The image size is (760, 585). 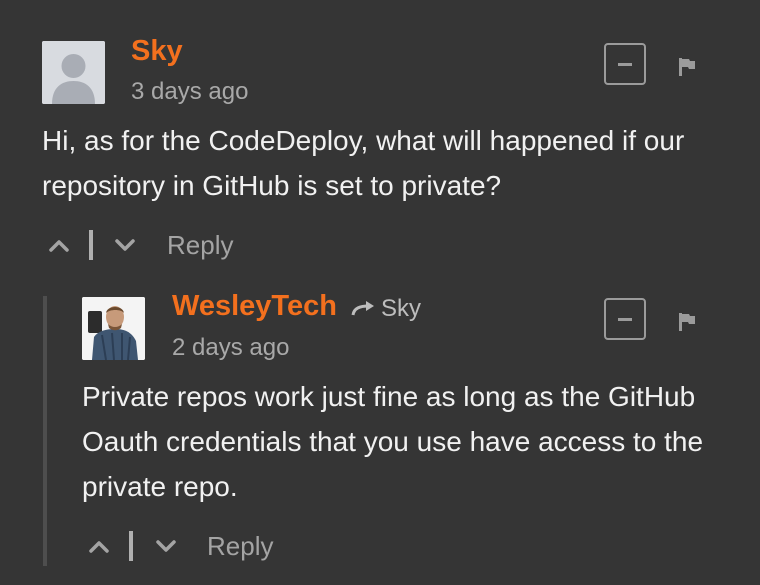 What do you see at coordinates (45, 431) in the screenshot?
I see `reply-thread-line` at bounding box center [45, 431].